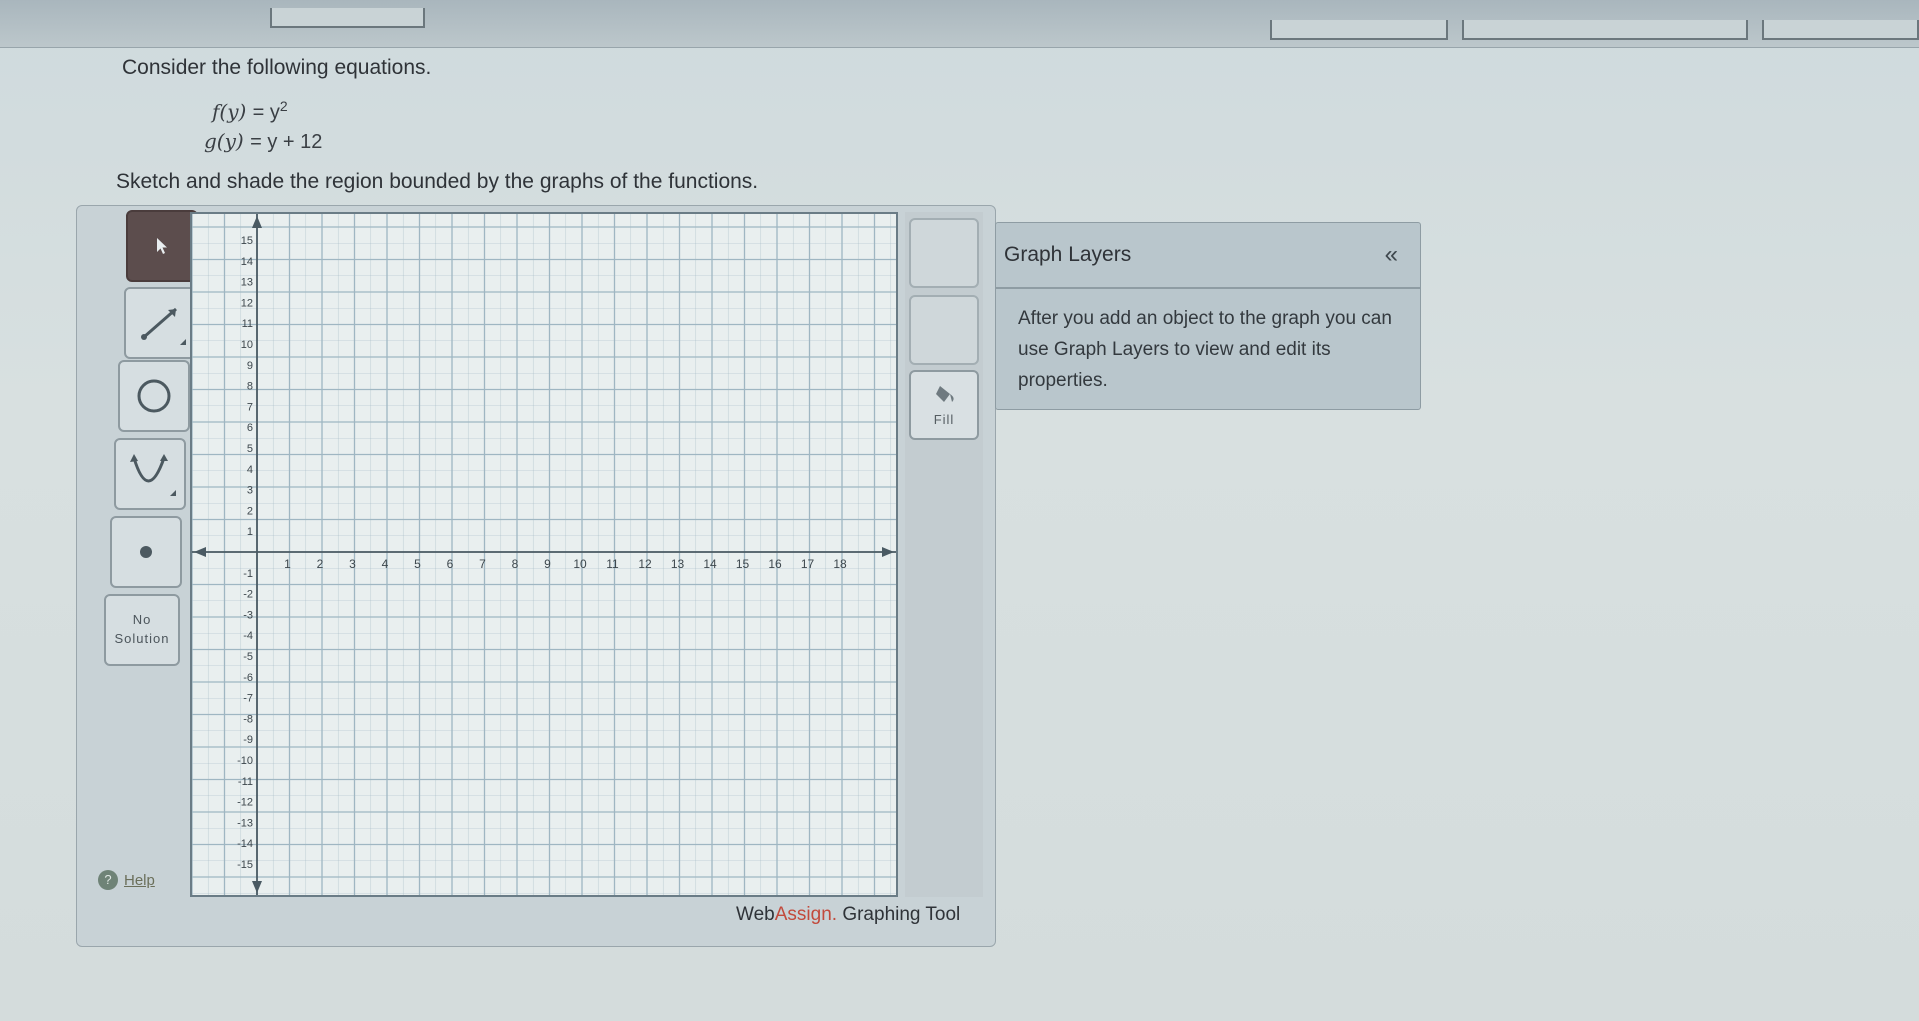 This screenshot has height=1021, width=1919. Describe the element at coordinates (385, 564) in the screenshot. I see `x-tick-label: 4` at that location.